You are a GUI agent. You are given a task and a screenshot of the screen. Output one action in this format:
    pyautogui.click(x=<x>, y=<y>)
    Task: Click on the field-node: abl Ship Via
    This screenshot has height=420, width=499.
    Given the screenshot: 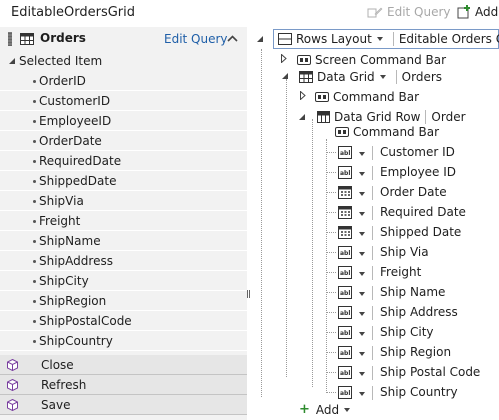 What is the action you would take?
    pyautogui.click(x=376, y=253)
    